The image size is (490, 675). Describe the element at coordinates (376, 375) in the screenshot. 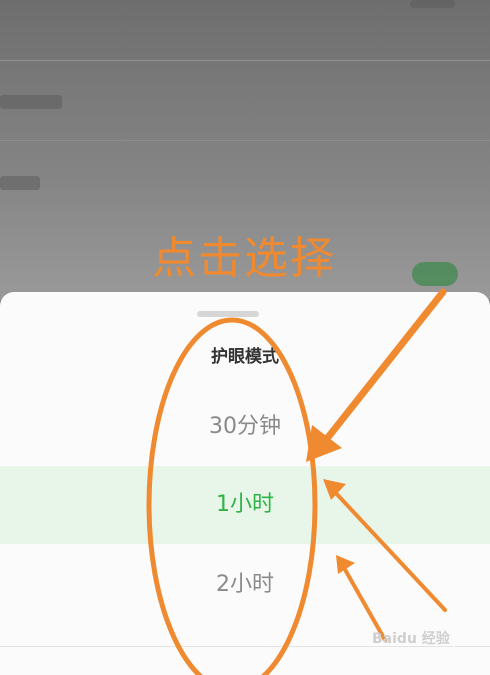

I see `arrow-main-icon` at that location.